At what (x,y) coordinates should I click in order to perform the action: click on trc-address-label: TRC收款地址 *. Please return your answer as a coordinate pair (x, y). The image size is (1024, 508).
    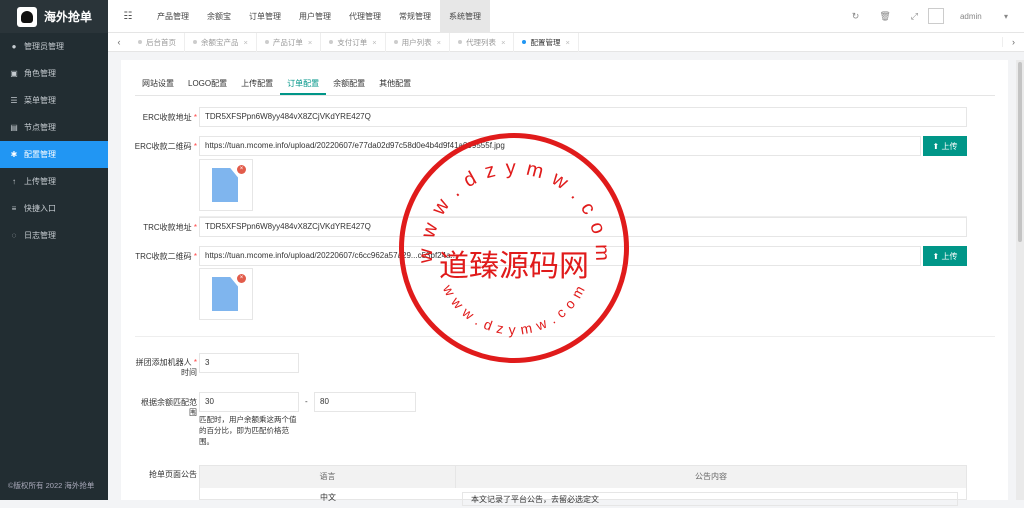
    Looking at the image, I should click on (170, 227).